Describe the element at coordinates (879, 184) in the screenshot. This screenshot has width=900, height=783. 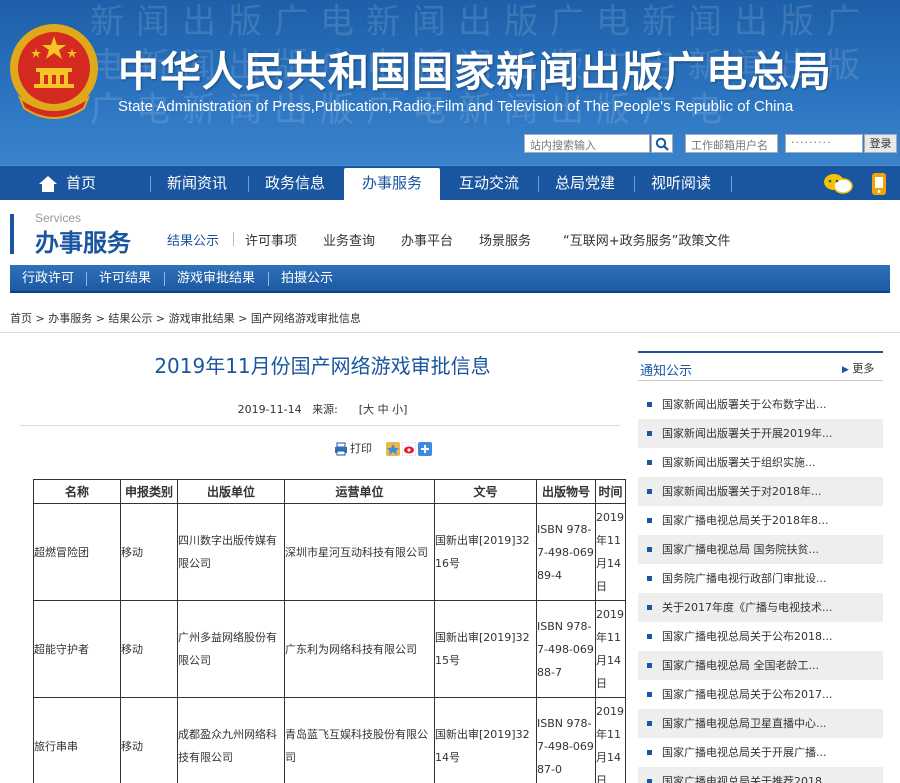
I see `mobile-icon` at that location.